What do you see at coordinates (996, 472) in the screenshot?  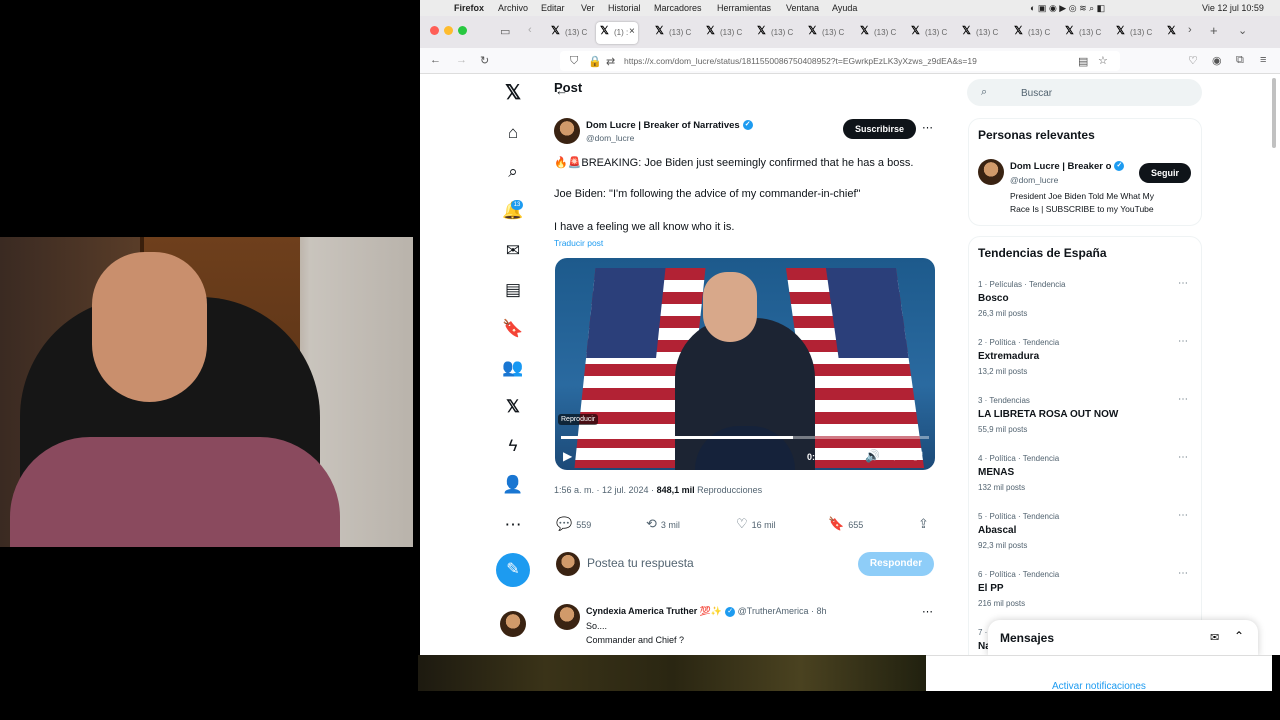 I see `trend-name: MENAS` at bounding box center [996, 472].